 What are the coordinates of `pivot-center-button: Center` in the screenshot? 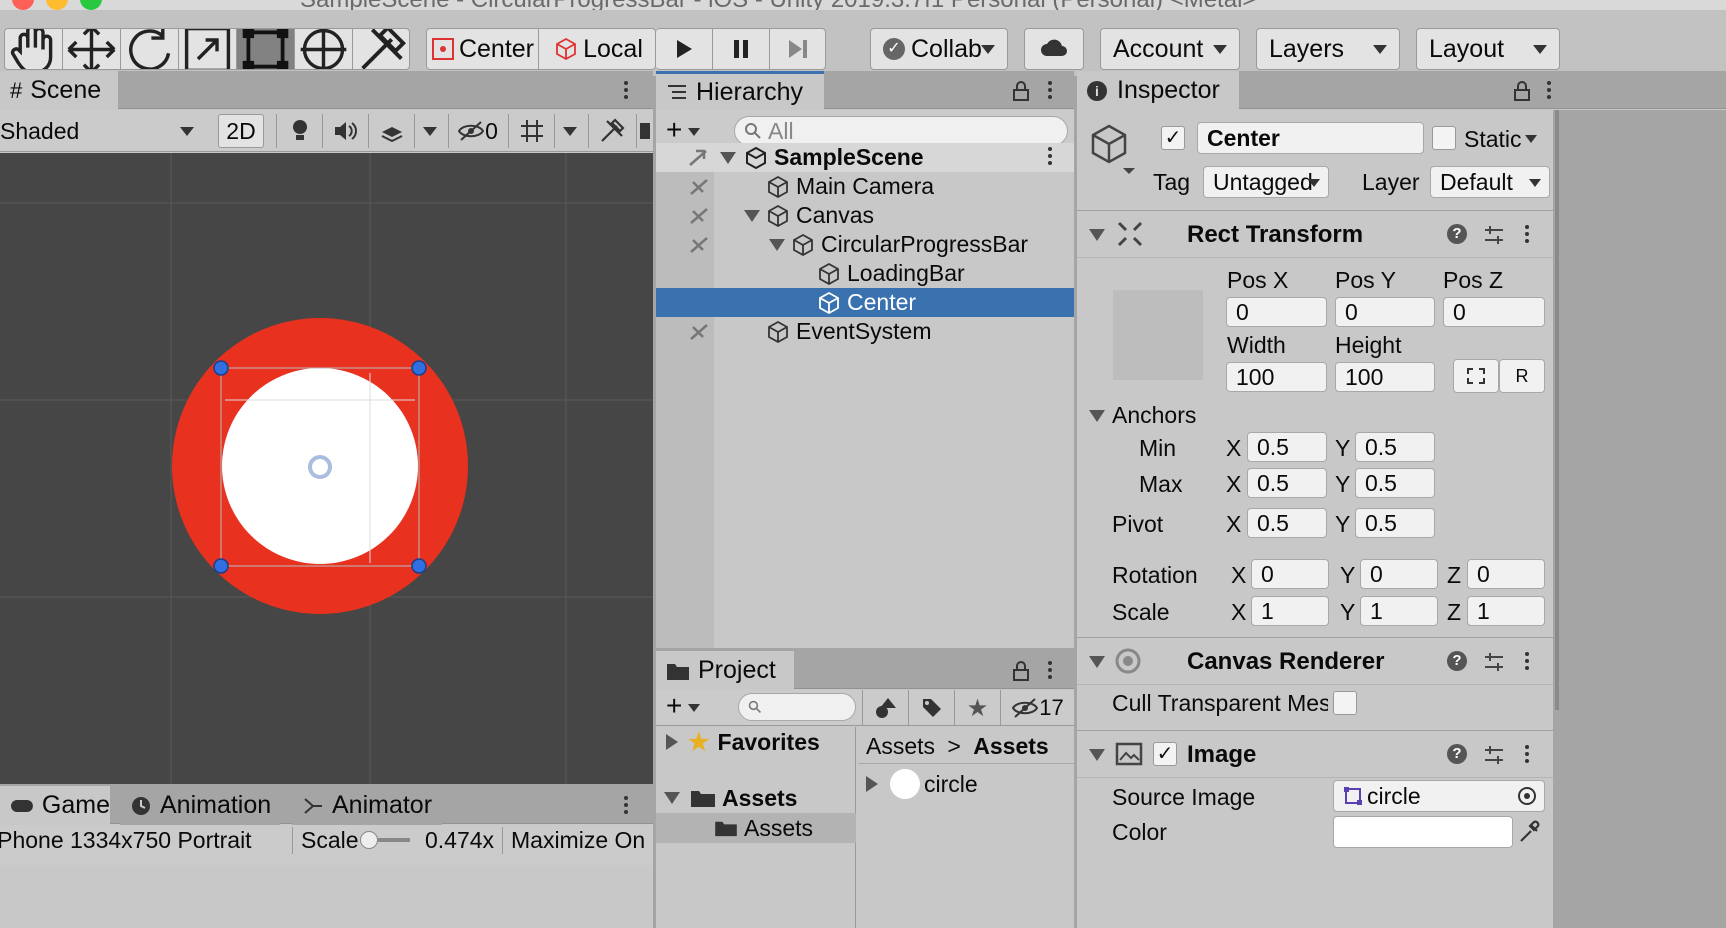 It's located at (483, 49).